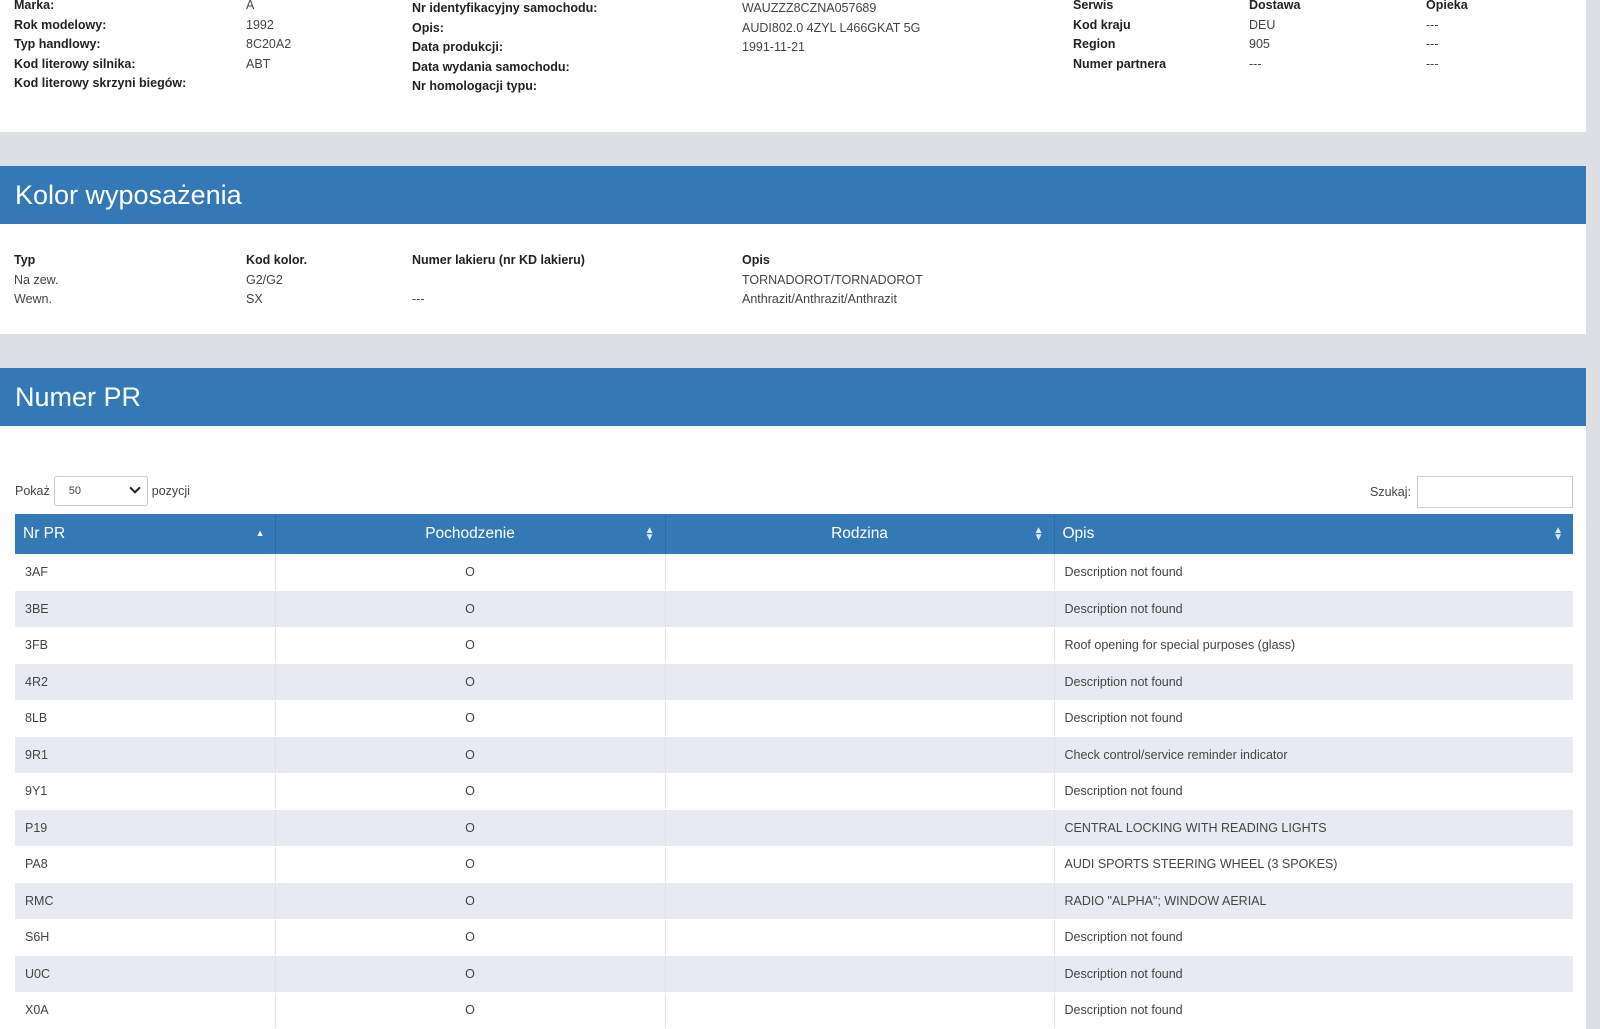 This screenshot has width=1600, height=1029. I want to click on label-kod-skrzyni: Kod literowy skrzyni biegów:, so click(100, 83).